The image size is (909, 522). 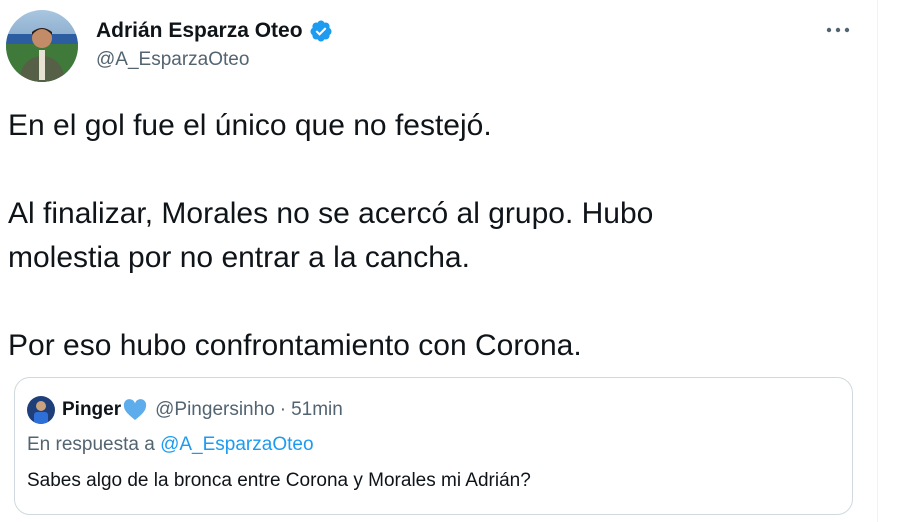 I want to click on verified-badge-icon, so click(x=321, y=31).